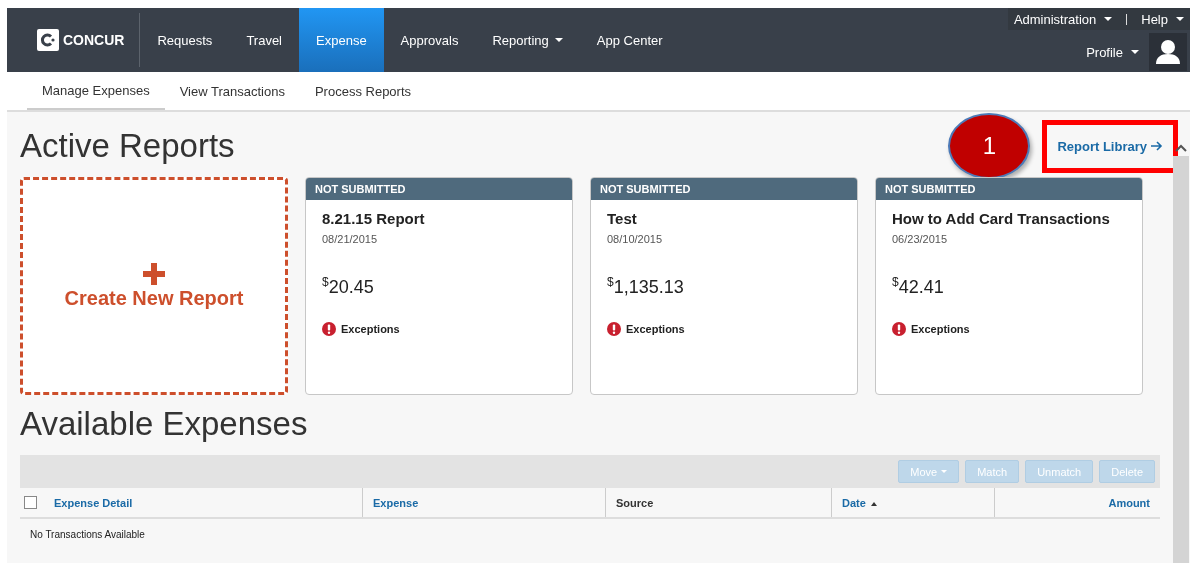 The height and width of the screenshot is (563, 1190). I want to click on column-header: Expense, so click(396, 502).